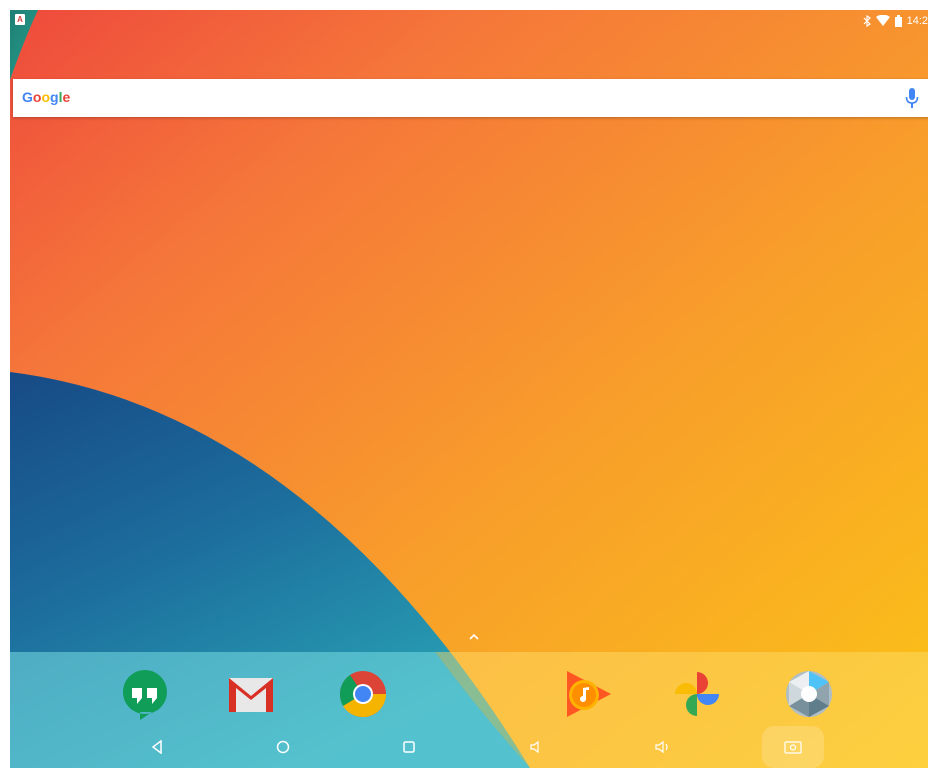 This screenshot has height=770, width=928. I want to click on status-bar: A 14:2, so click(469, 21).